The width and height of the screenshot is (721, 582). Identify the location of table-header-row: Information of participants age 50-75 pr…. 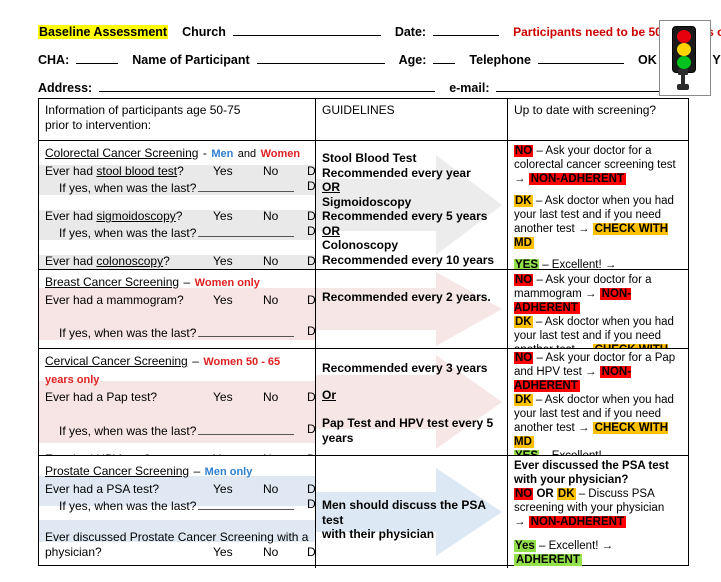
(363, 120).